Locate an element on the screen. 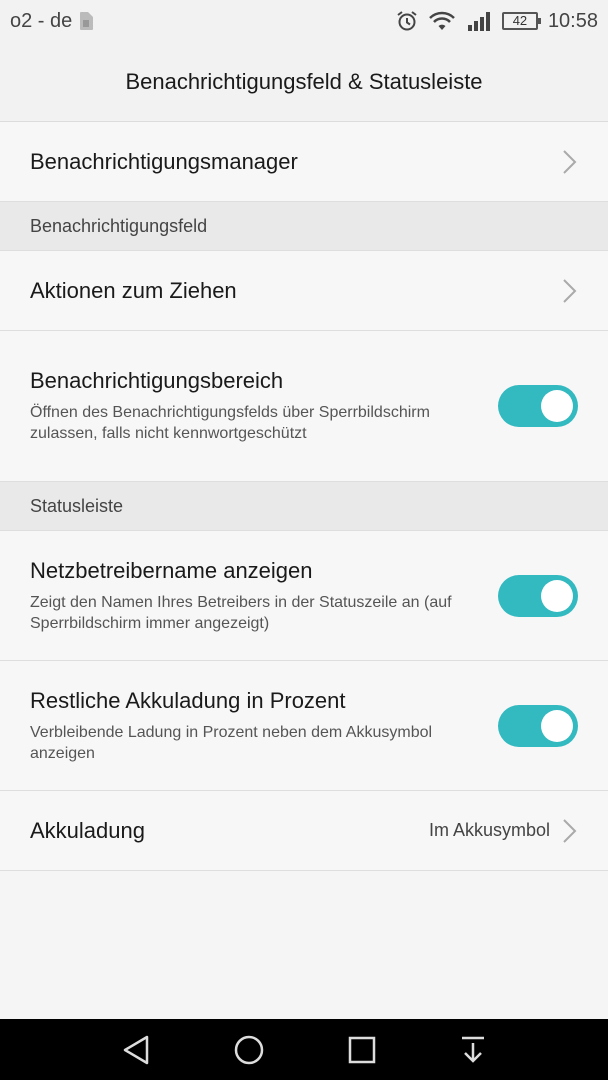  alarm-icon is located at coordinates (407, 21).